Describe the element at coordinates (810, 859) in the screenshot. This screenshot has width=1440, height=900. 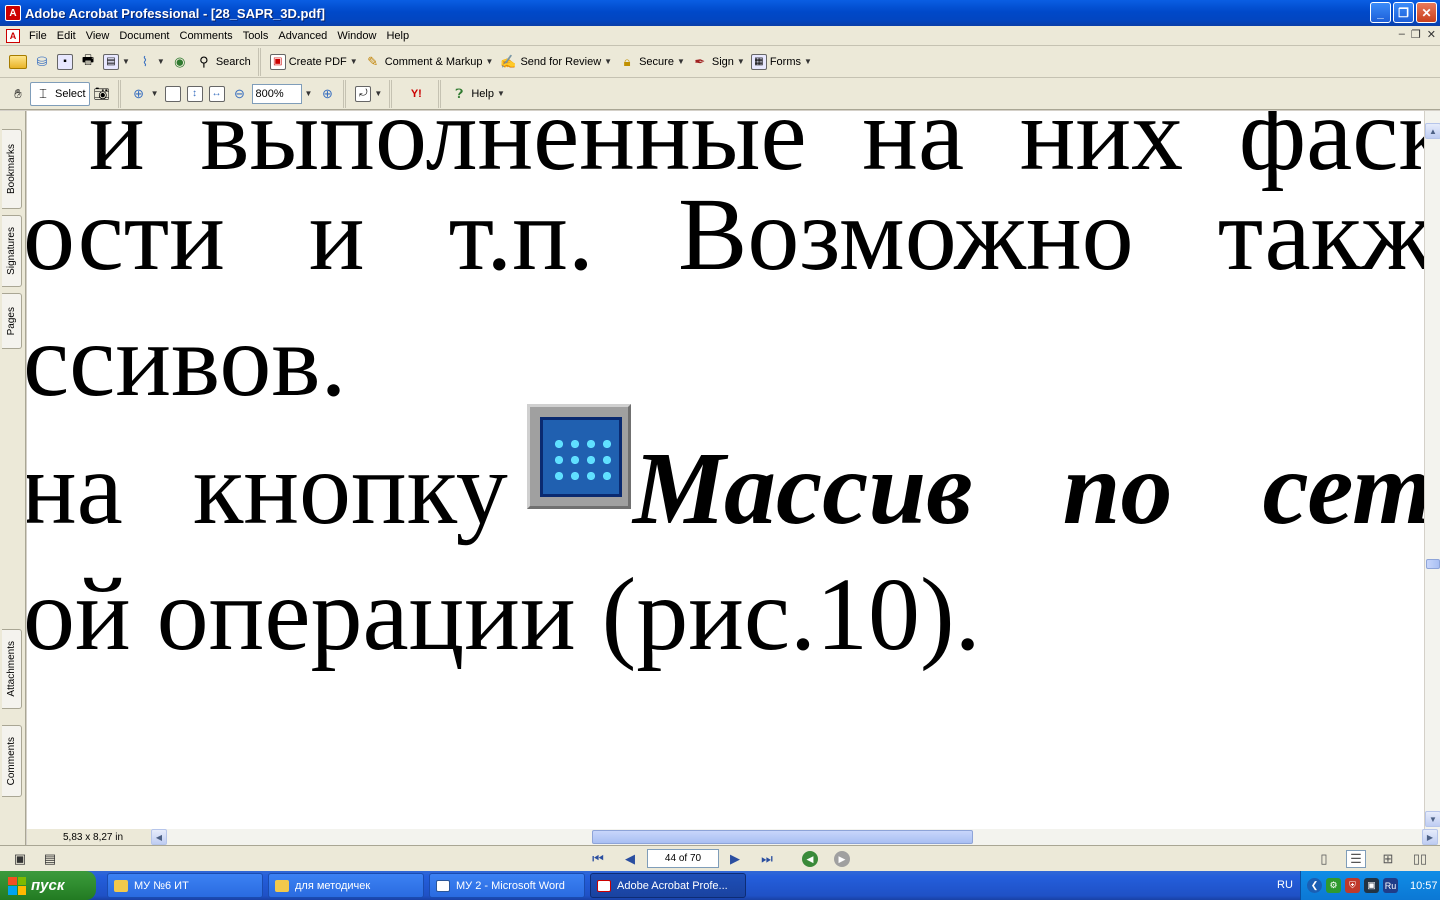
I see `previous-view-button: ◀` at that location.